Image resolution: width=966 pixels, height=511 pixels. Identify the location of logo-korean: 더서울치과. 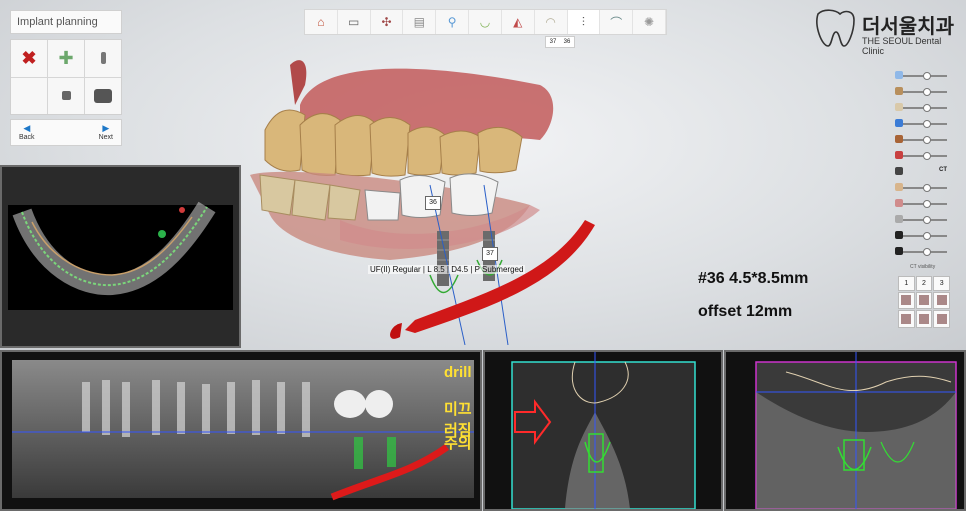
(908, 27).